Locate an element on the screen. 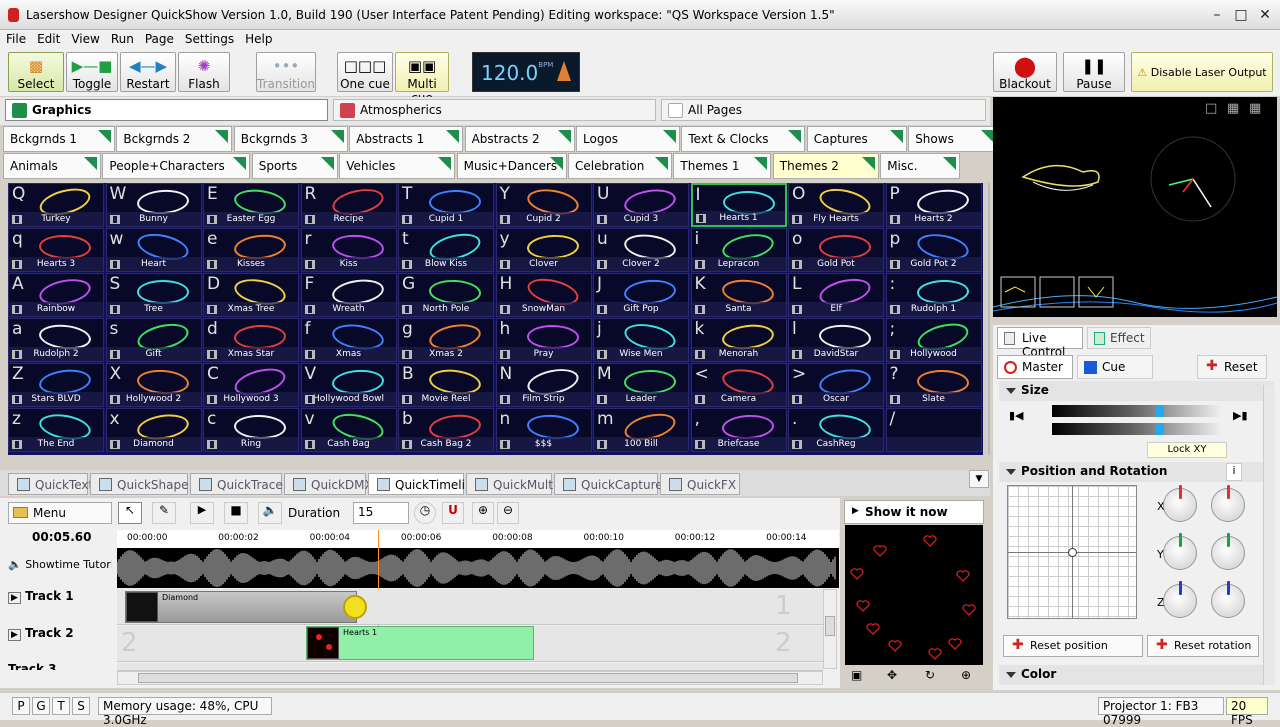 The image size is (1280, 727). menu-run: Run is located at coordinates (122, 38).